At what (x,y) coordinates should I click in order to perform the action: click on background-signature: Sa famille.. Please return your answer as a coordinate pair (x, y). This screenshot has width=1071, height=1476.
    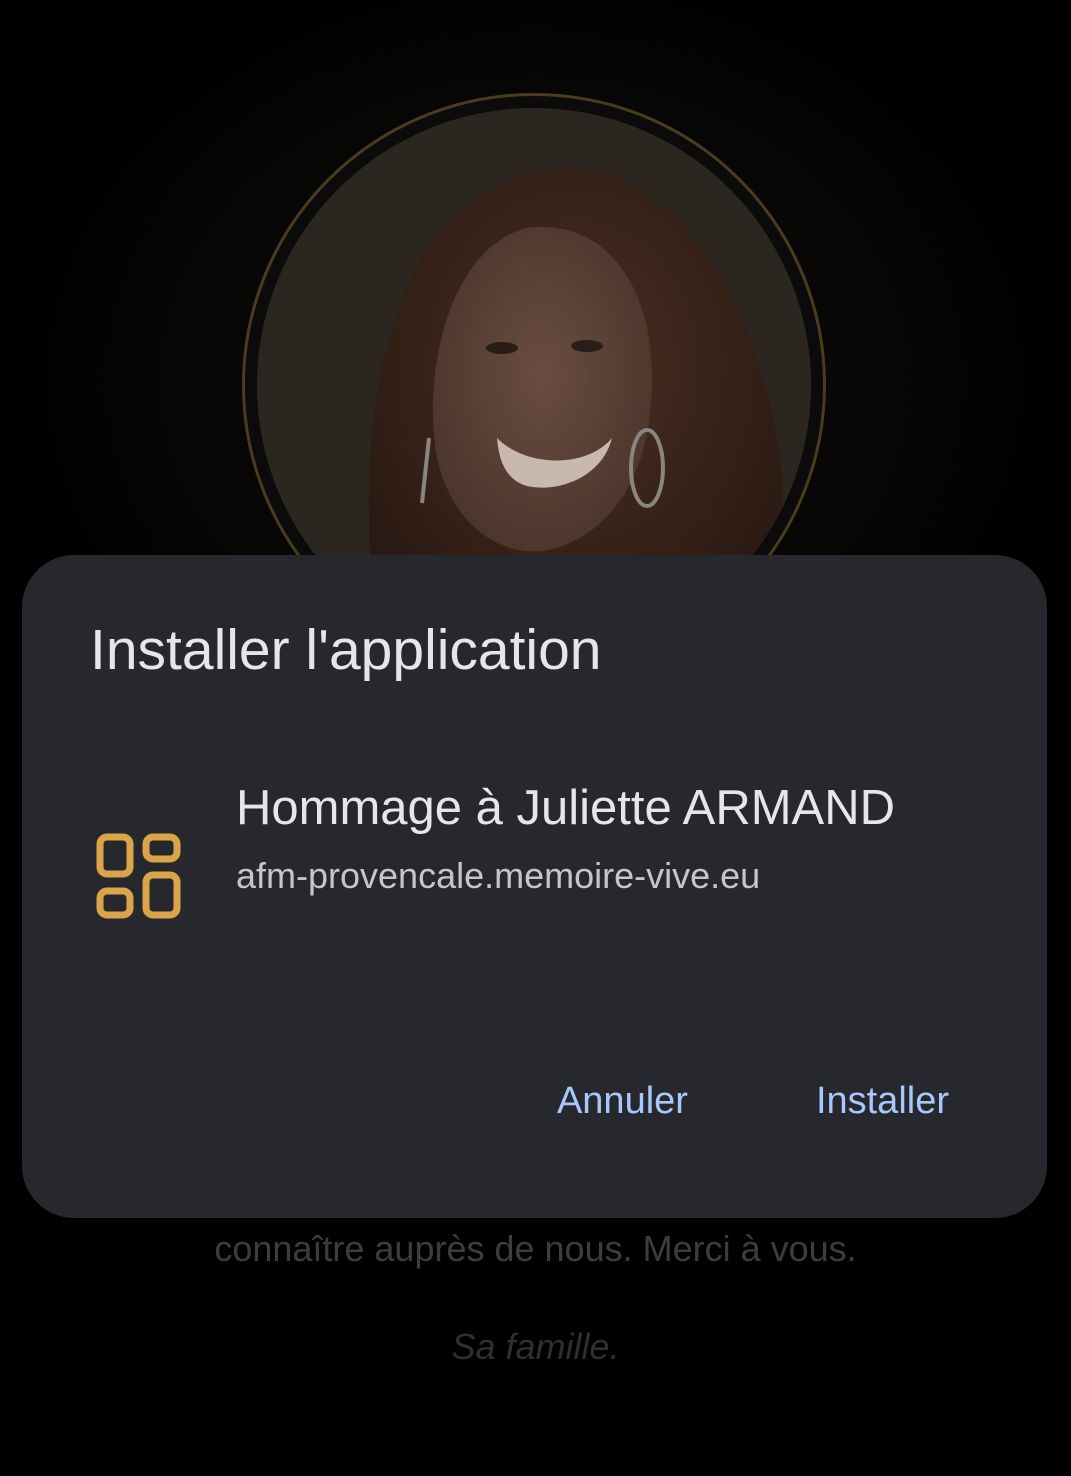
    Looking at the image, I should click on (535, 1346).